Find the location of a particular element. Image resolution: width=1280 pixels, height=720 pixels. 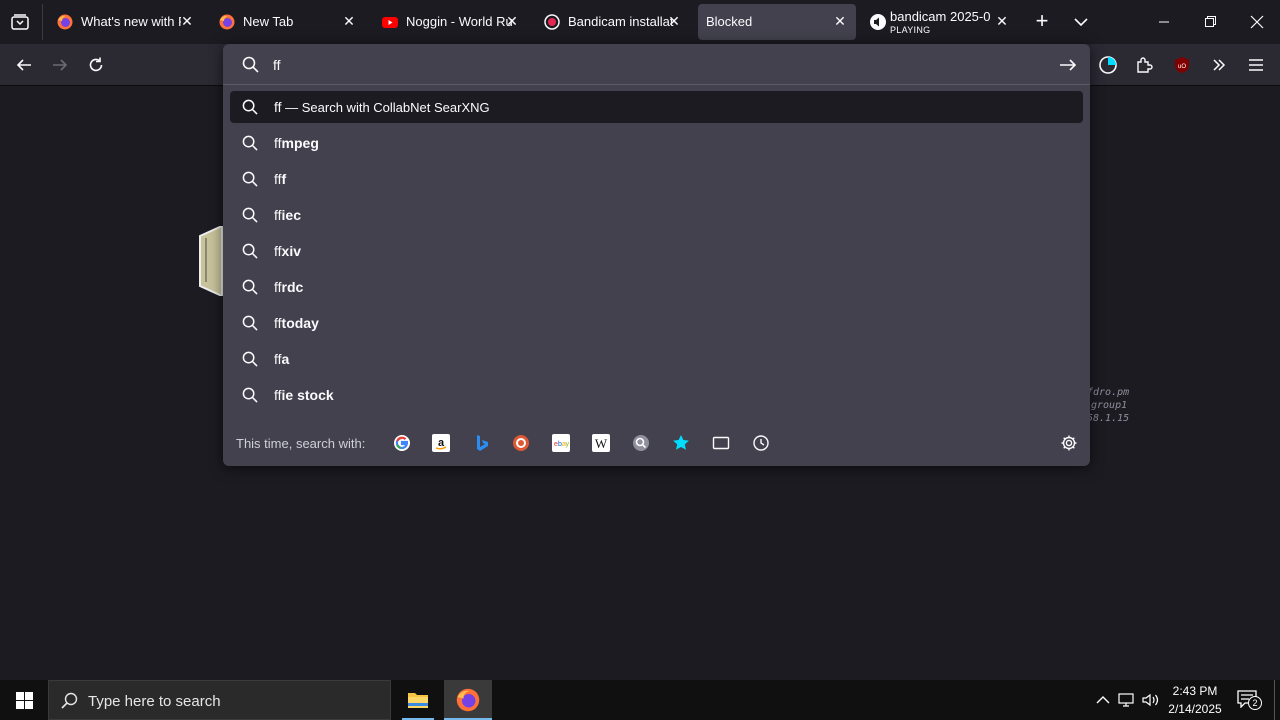

tab-subtitle: PLAYING is located at coordinates (910, 30).